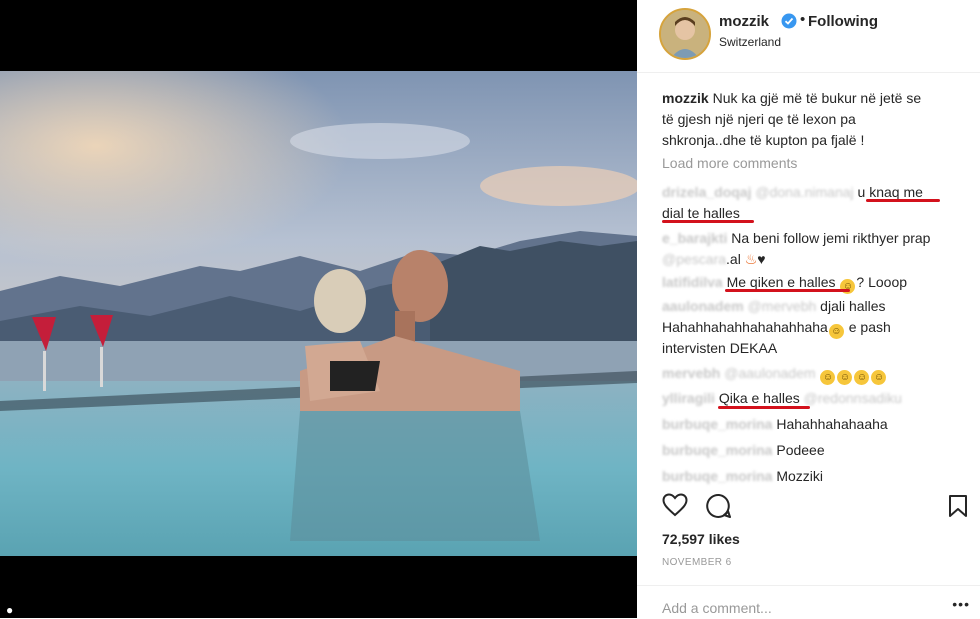 This screenshot has height=619, width=980. What do you see at coordinates (781, 282) in the screenshot?
I see `comment-text: Me qiken e halles` at bounding box center [781, 282].